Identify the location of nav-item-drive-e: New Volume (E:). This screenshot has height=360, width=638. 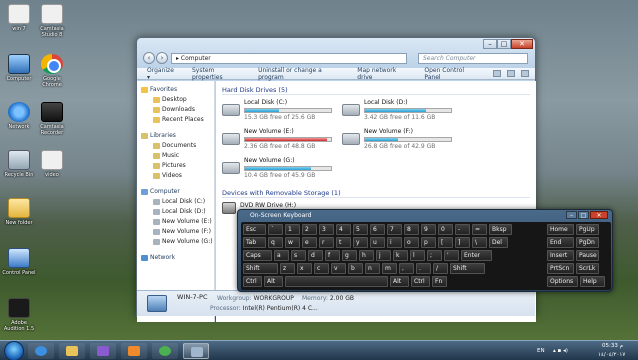
(177, 222).